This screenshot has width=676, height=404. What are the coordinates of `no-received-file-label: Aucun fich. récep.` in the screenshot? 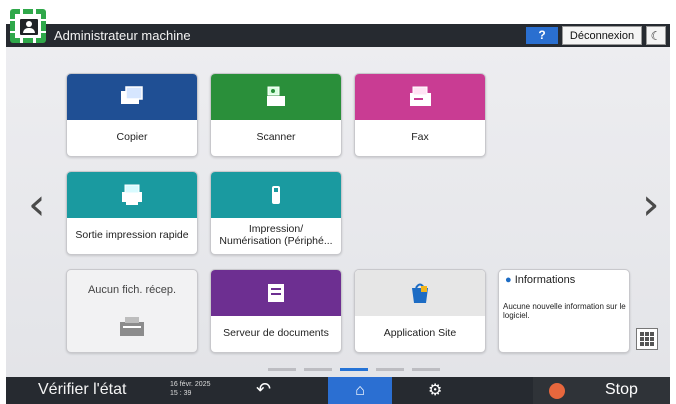 It's located at (132, 290).